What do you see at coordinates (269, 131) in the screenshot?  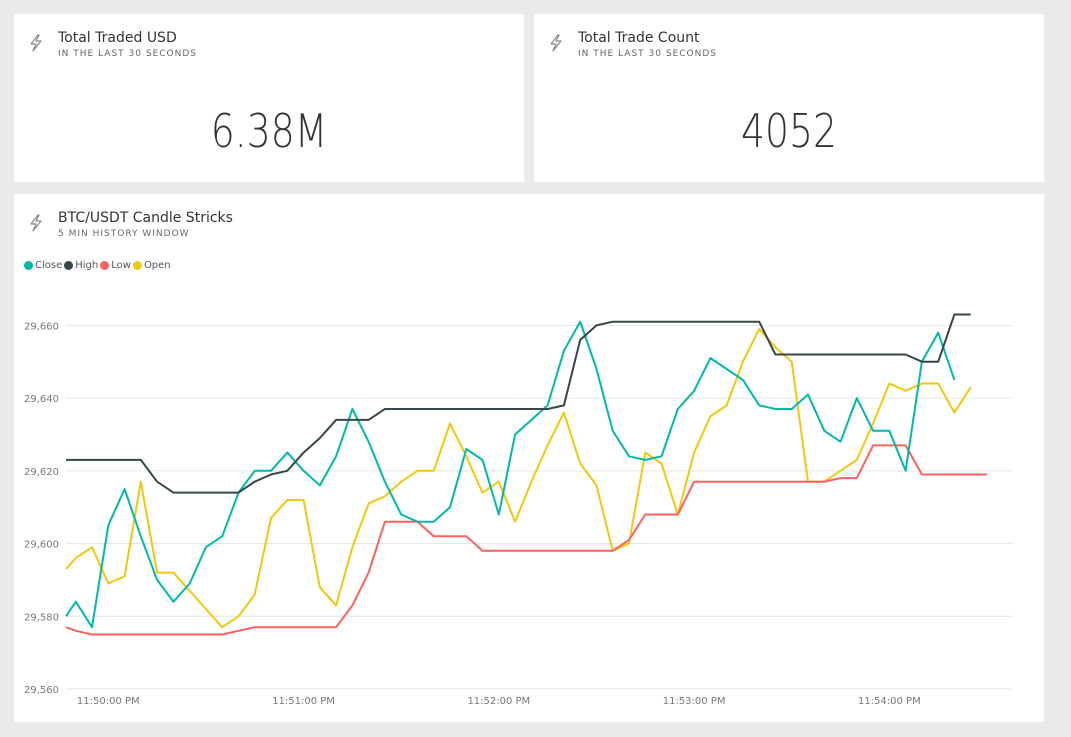 I see `kpi-value: 6.38M` at bounding box center [269, 131].